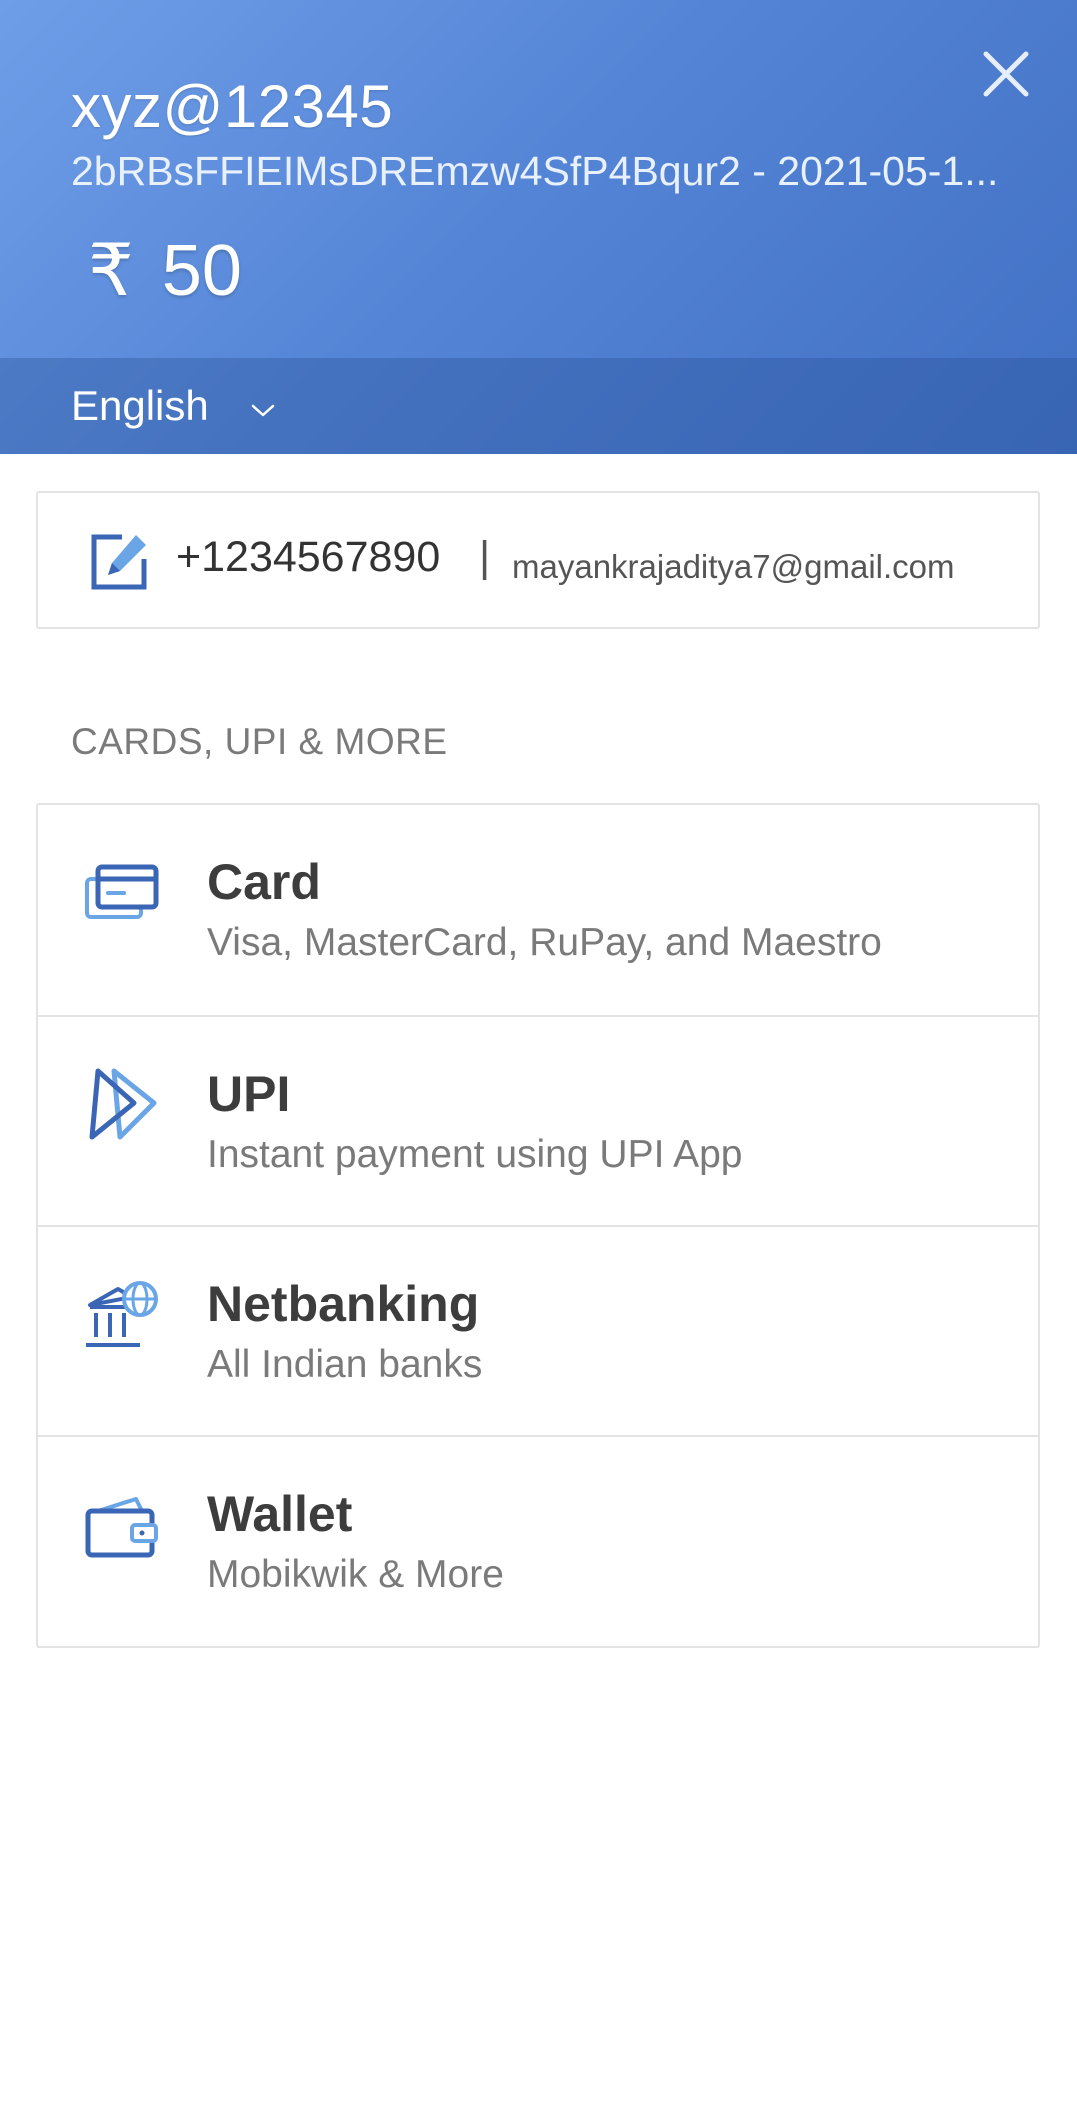 This screenshot has height=2115, width=1077. Describe the element at coordinates (345, 1364) in the screenshot. I see `method-subtitle: All Indian banks` at that location.